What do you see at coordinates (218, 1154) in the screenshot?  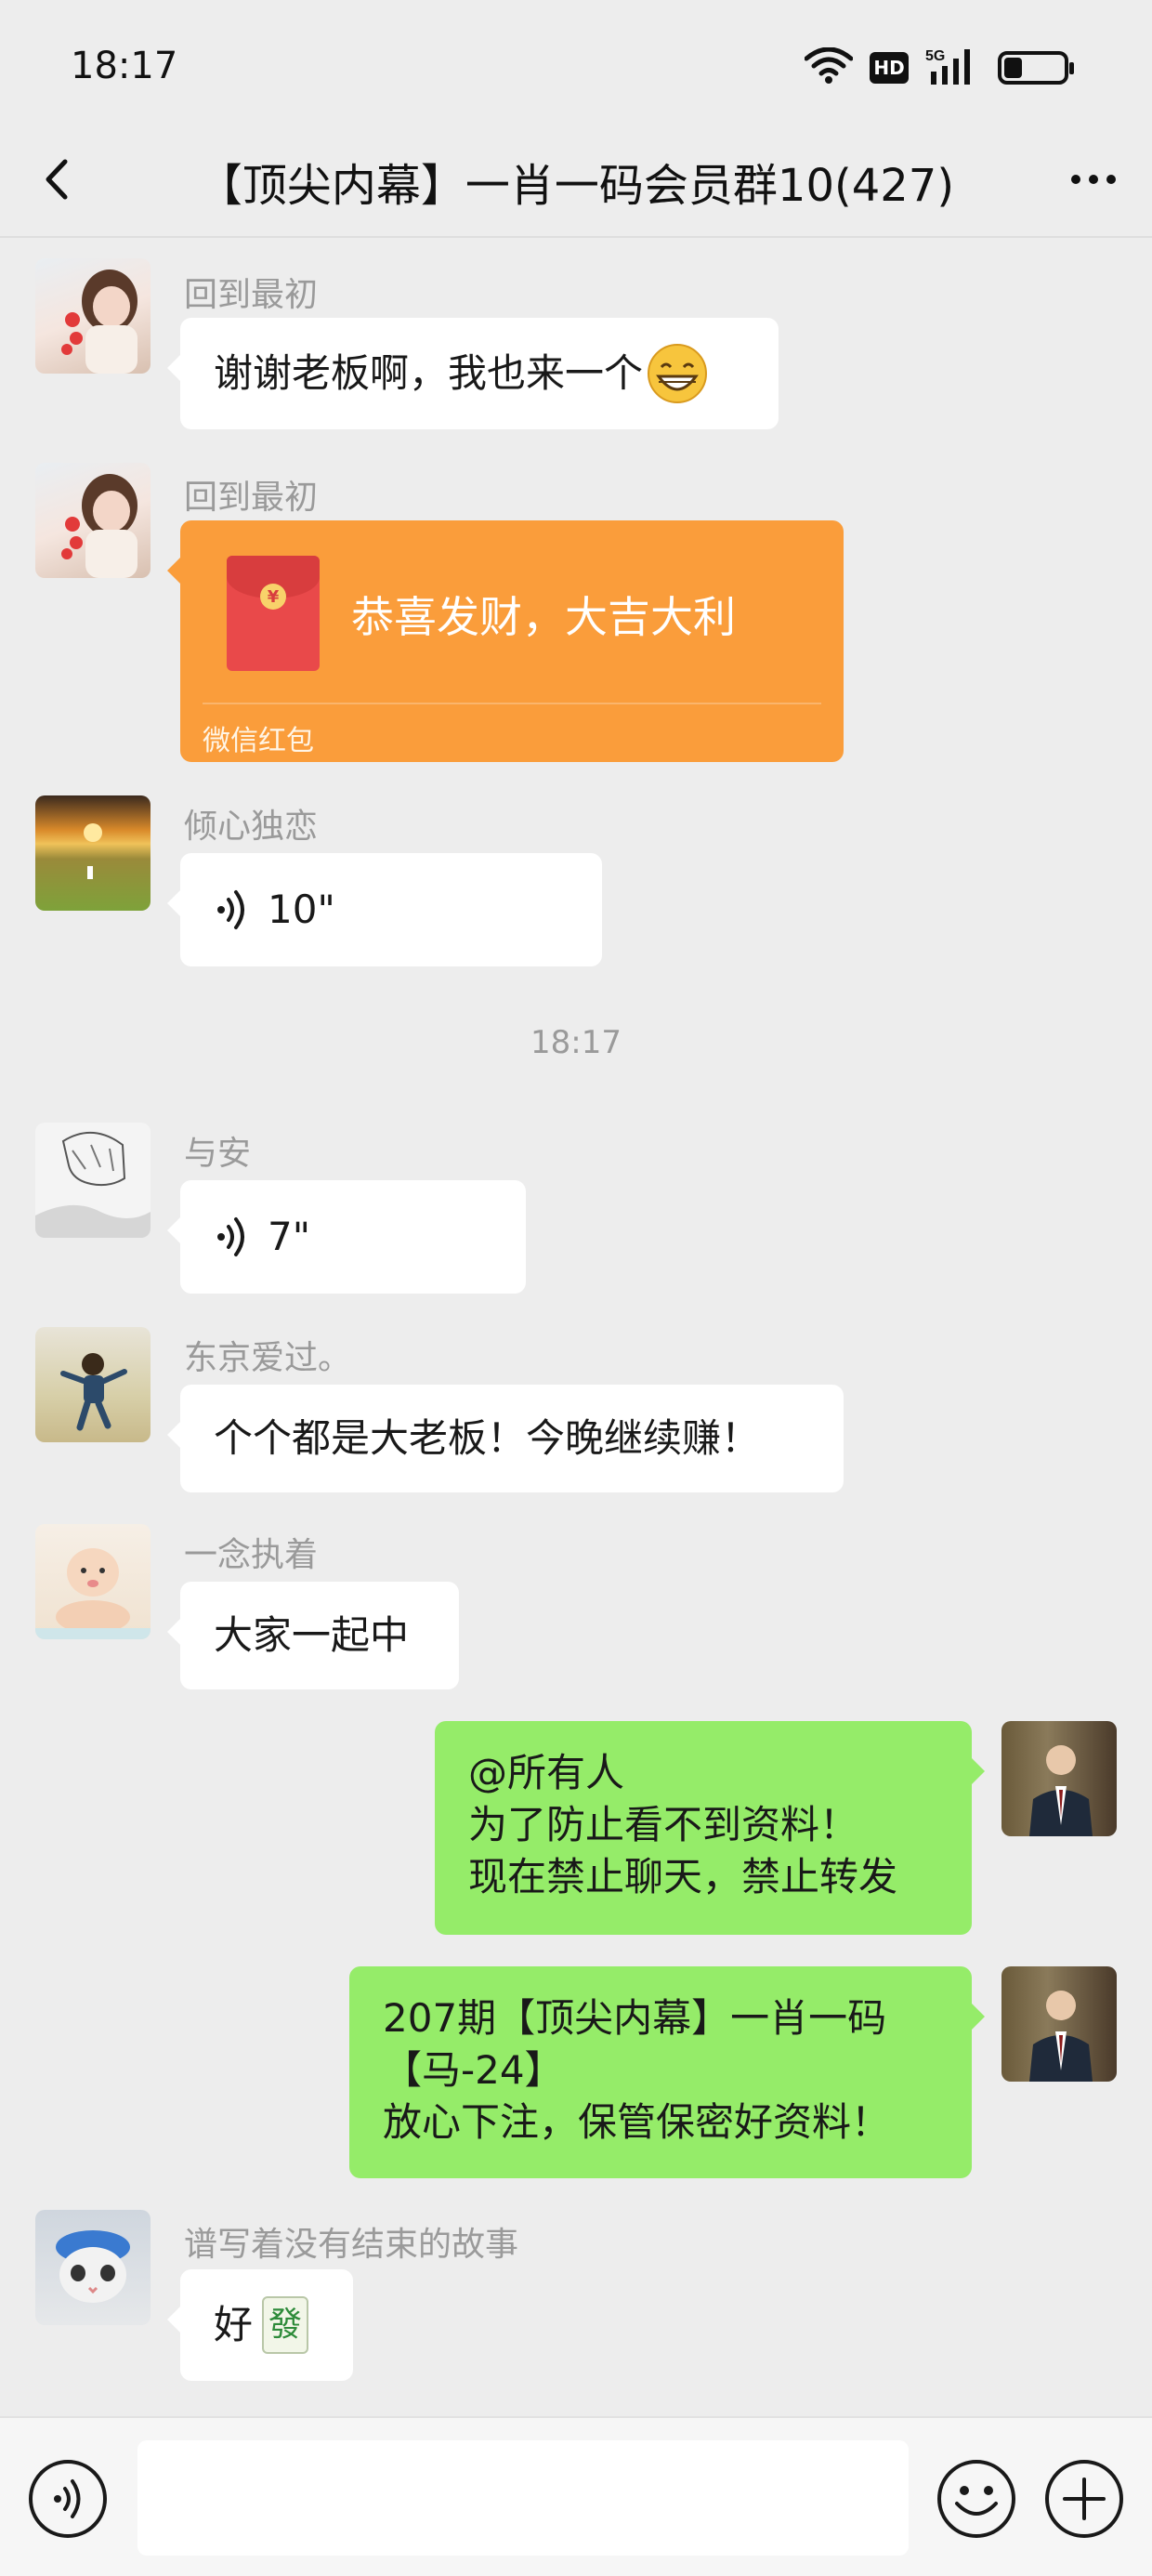 I see `sender-name: 与安` at bounding box center [218, 1154].